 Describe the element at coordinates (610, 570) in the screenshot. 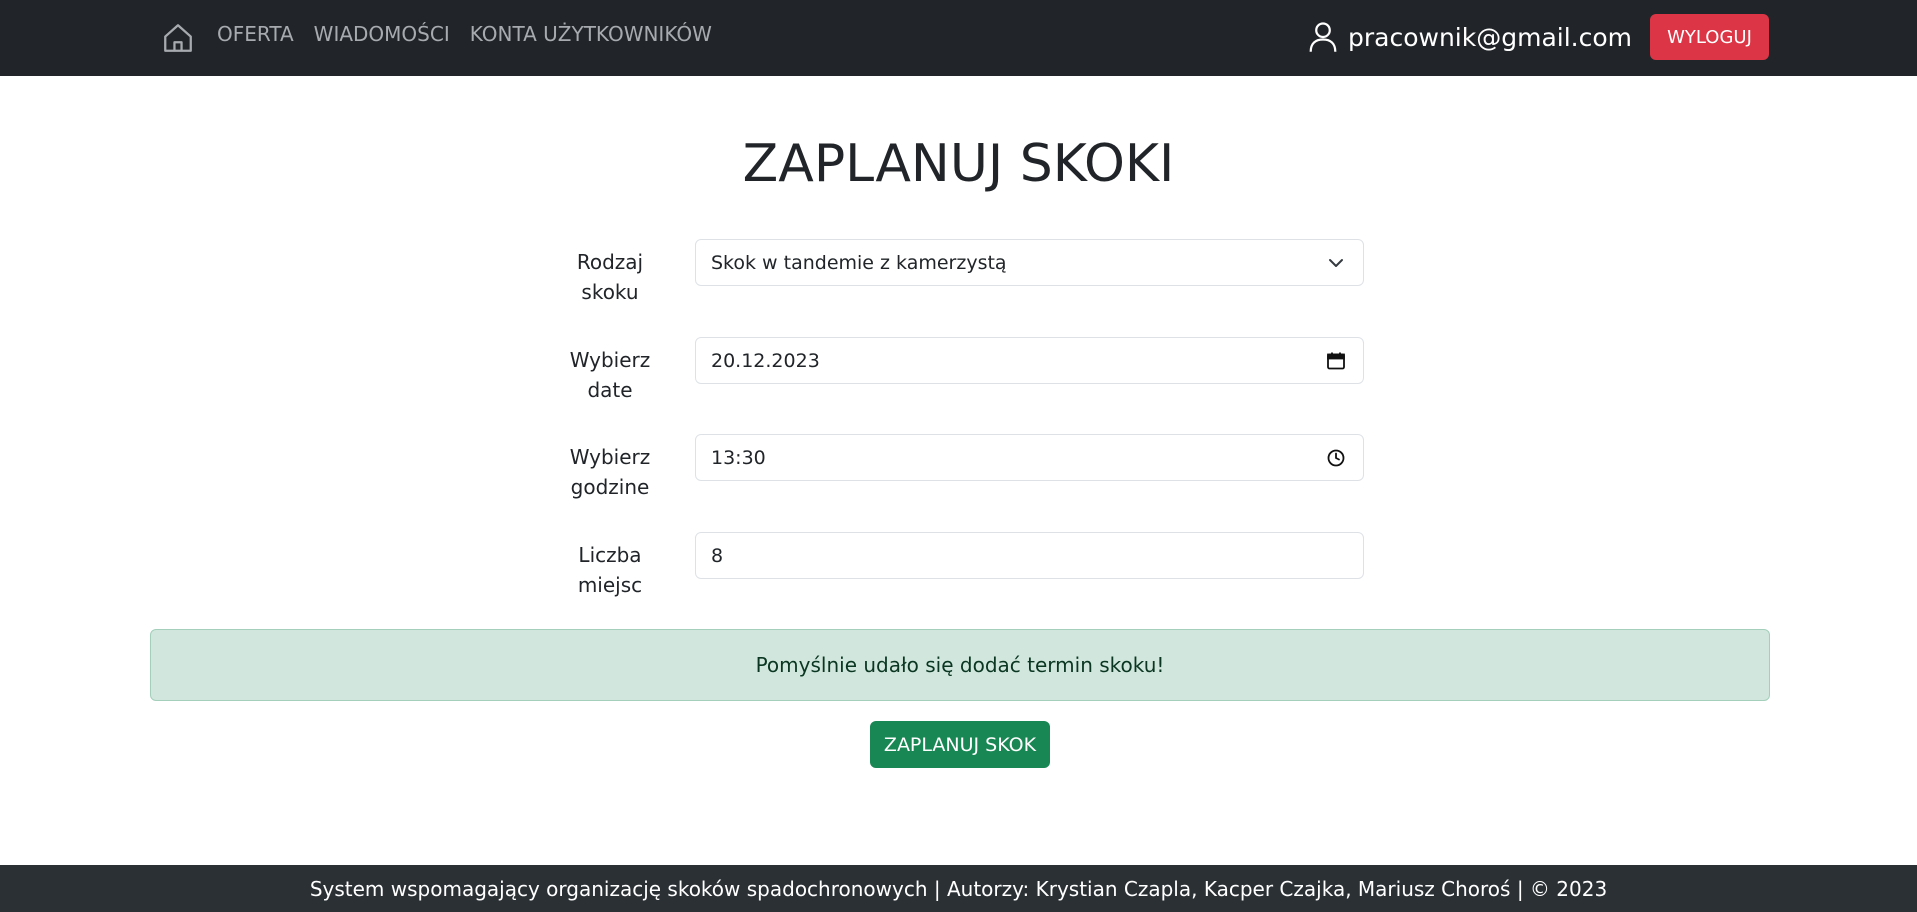

I see `seats-label: Liczba miejsc` at that location.